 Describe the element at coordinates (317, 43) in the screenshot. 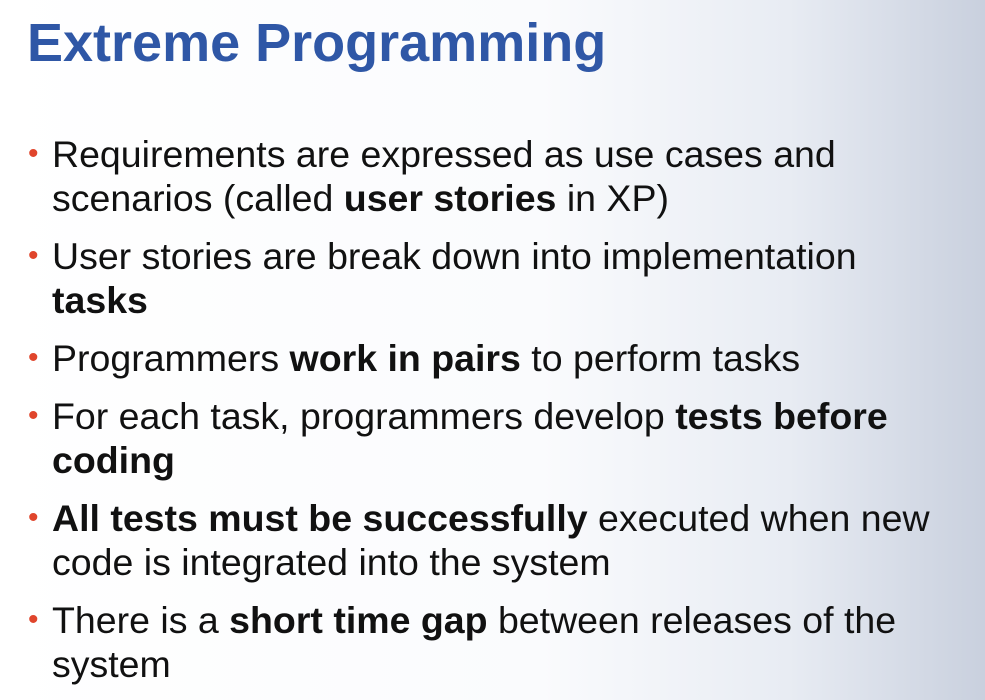

I see `slide-title: Extreme Programming` at that location.